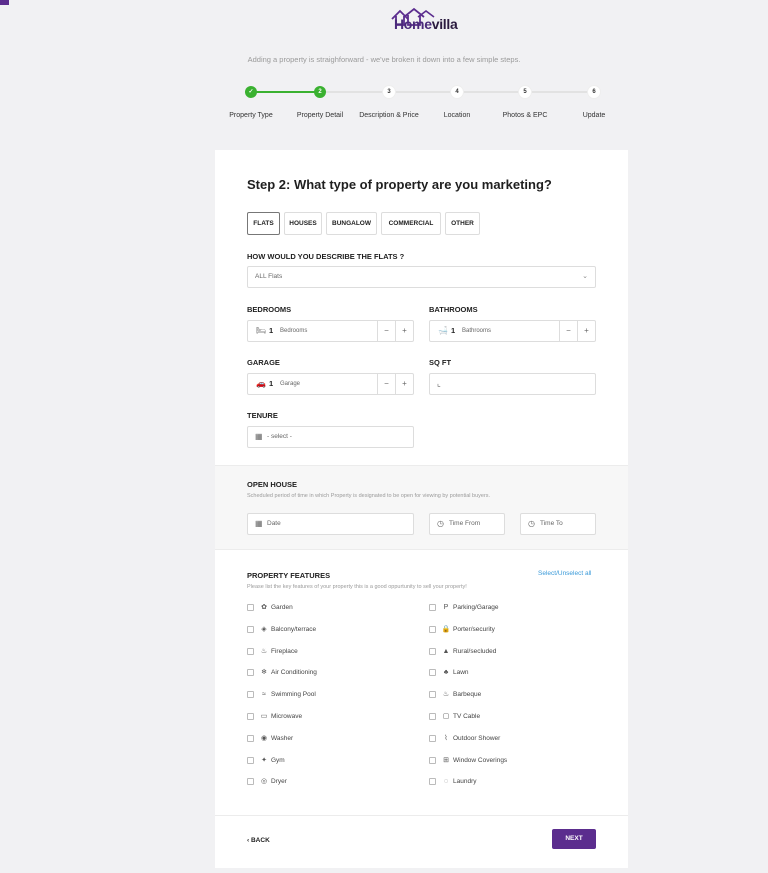  I want to click on tenure-select: ▦ - select -, so click(330, 437).